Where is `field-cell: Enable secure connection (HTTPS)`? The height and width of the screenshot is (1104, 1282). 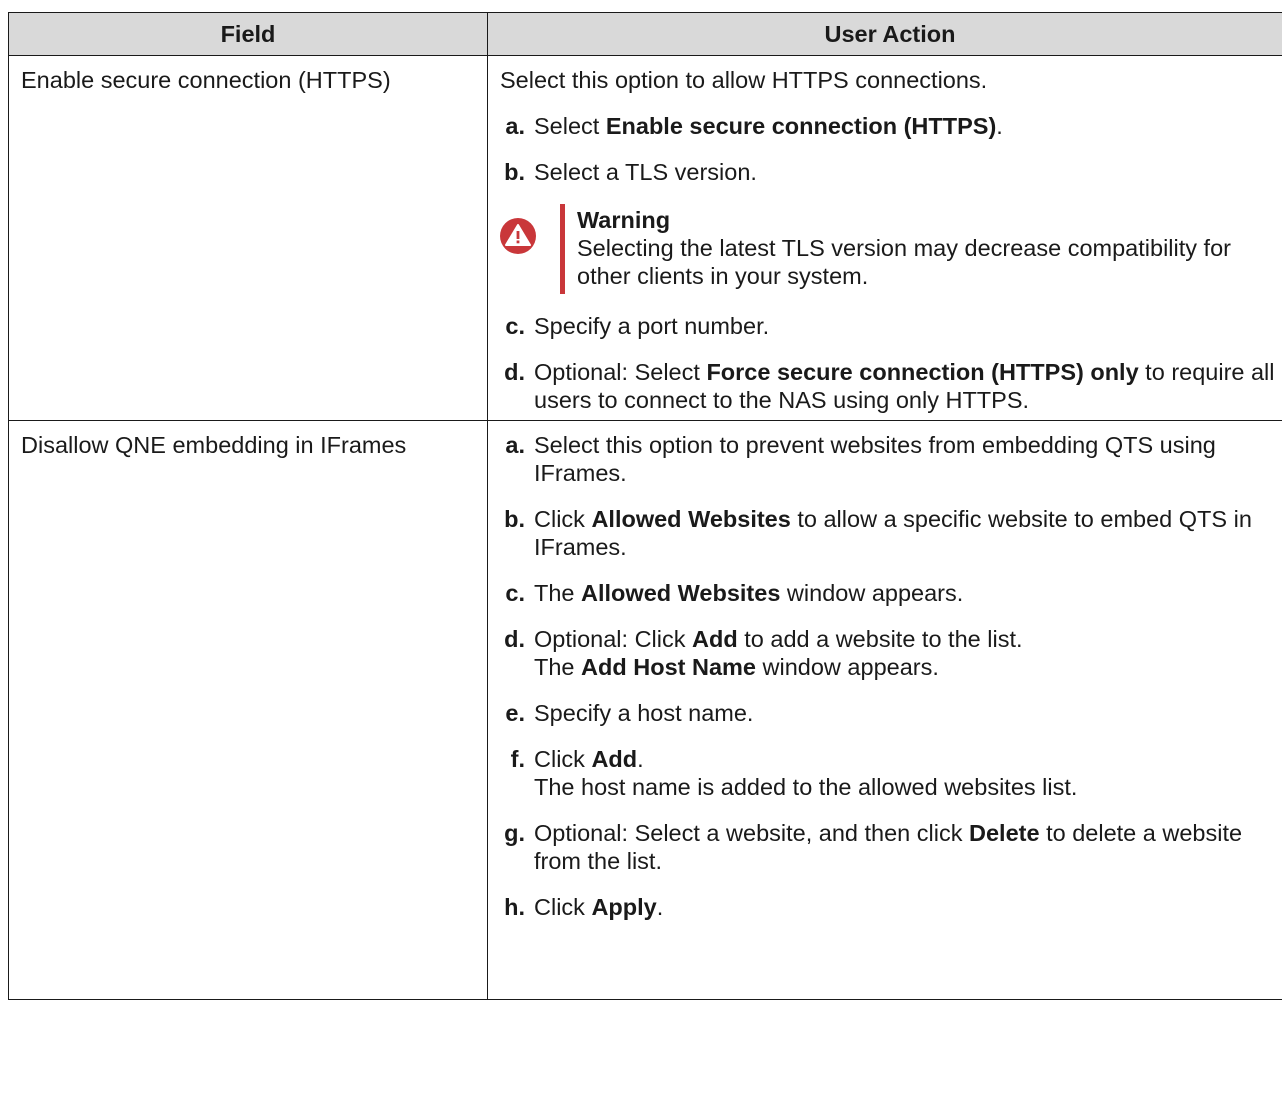 field-cell: Enable secure connection (HTTPS) is located at coordinates (248, 238).